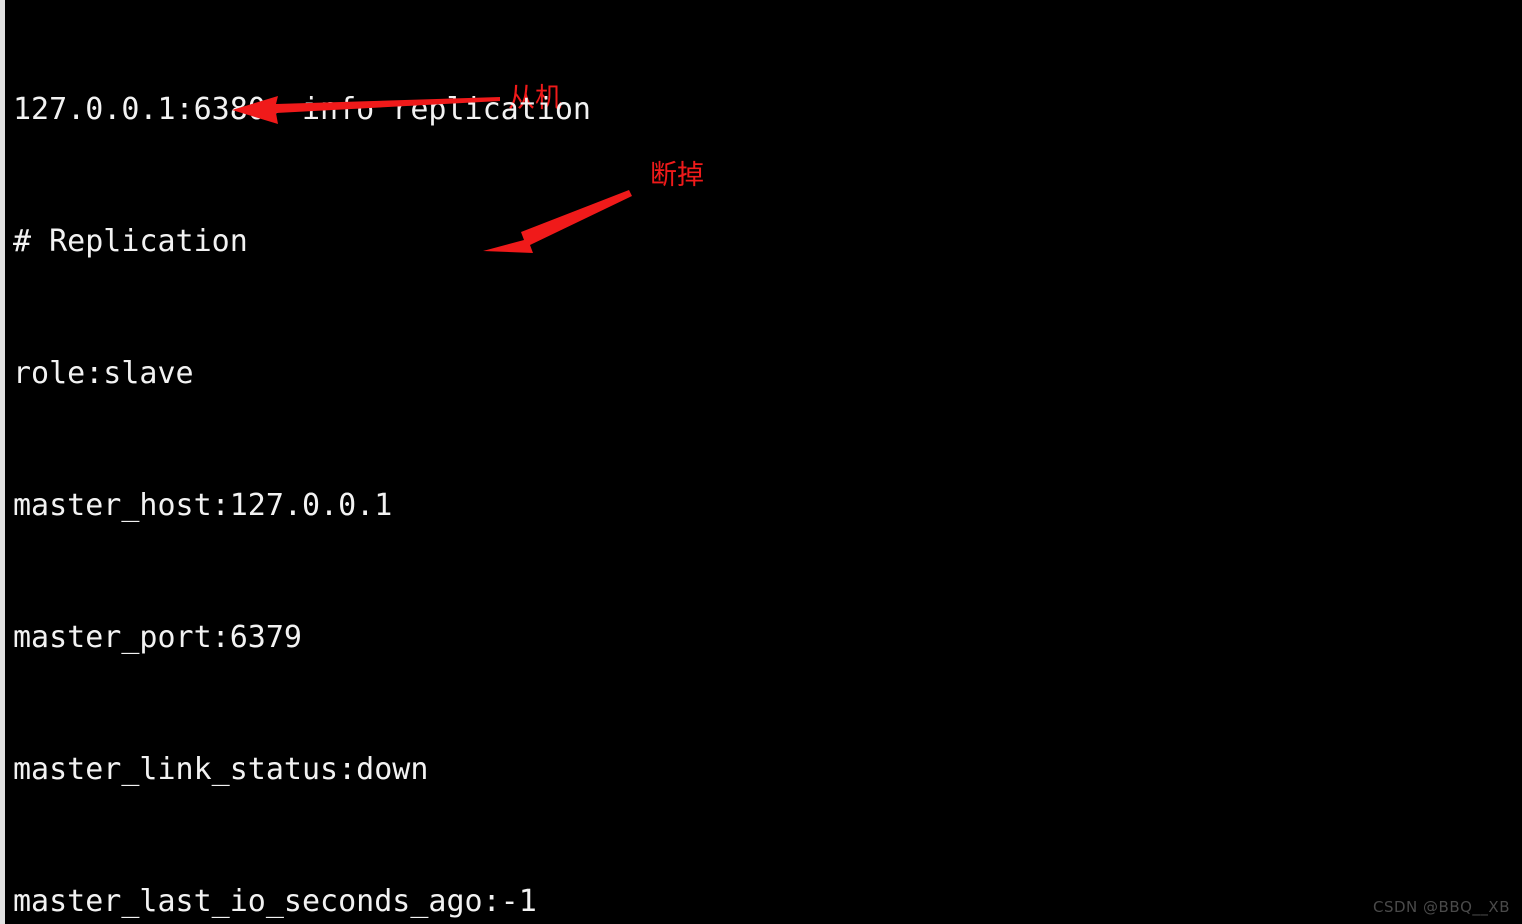 This screenshot has width=1522, height=924. Describe the element at coordinates (130, 241) in the screenshot. I see `terminal-line-section: # Replication` at that location.